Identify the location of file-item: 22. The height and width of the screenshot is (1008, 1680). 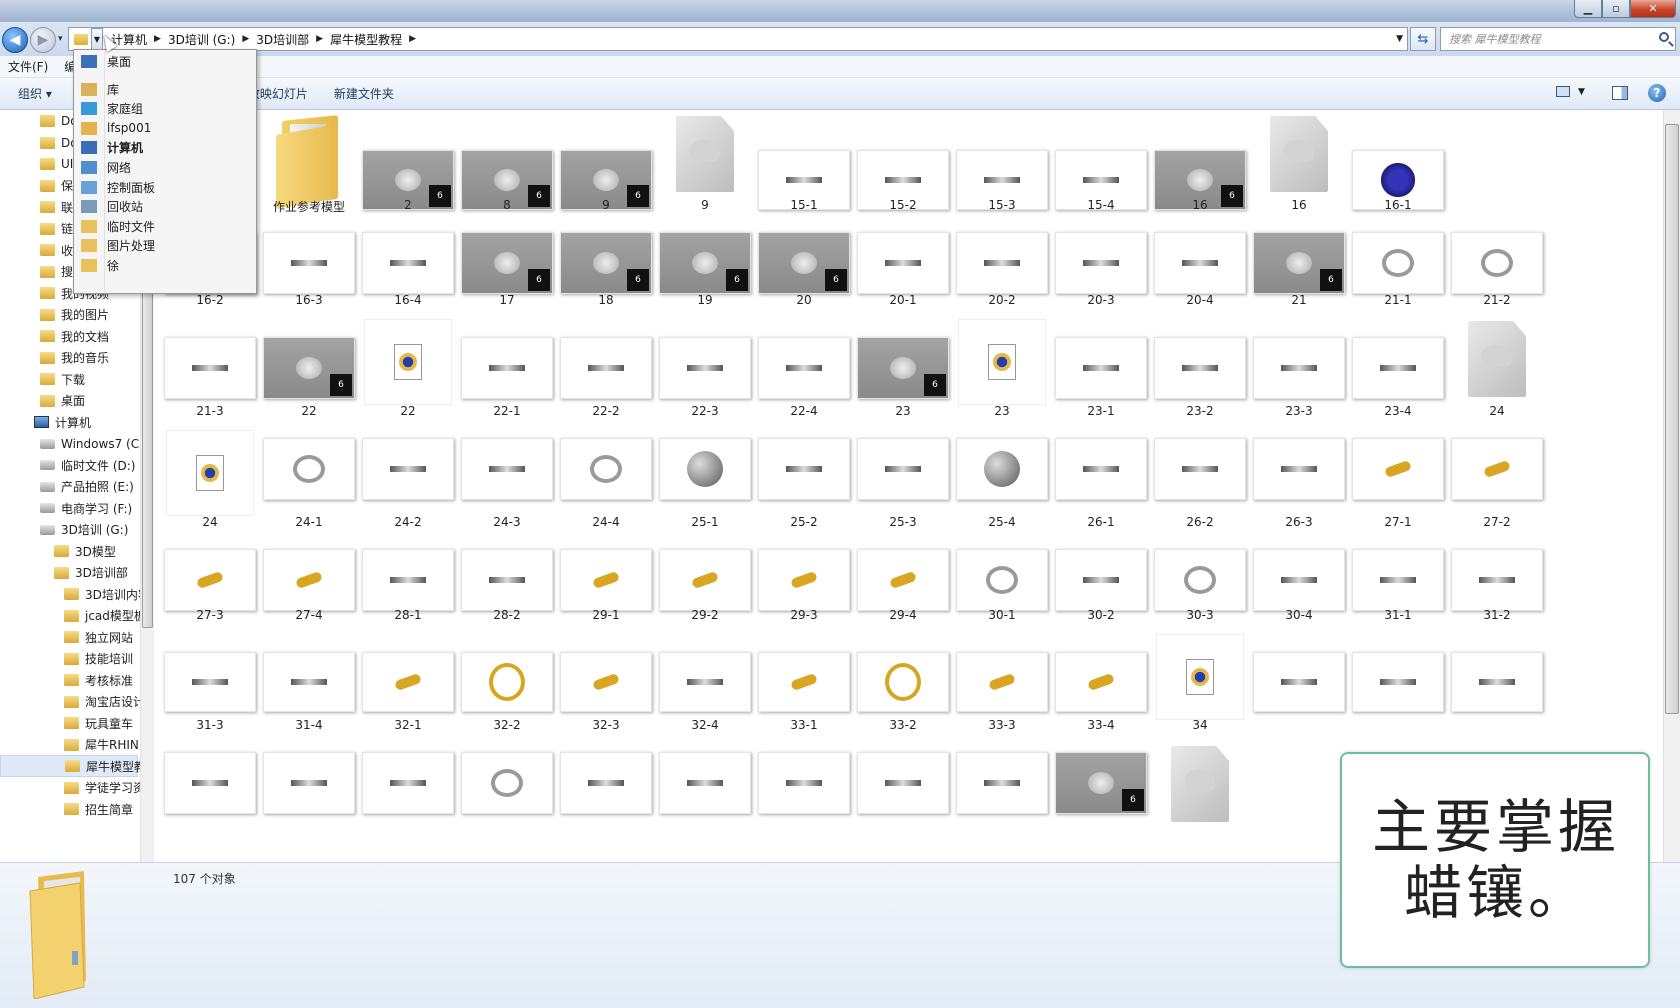
(408, 370).